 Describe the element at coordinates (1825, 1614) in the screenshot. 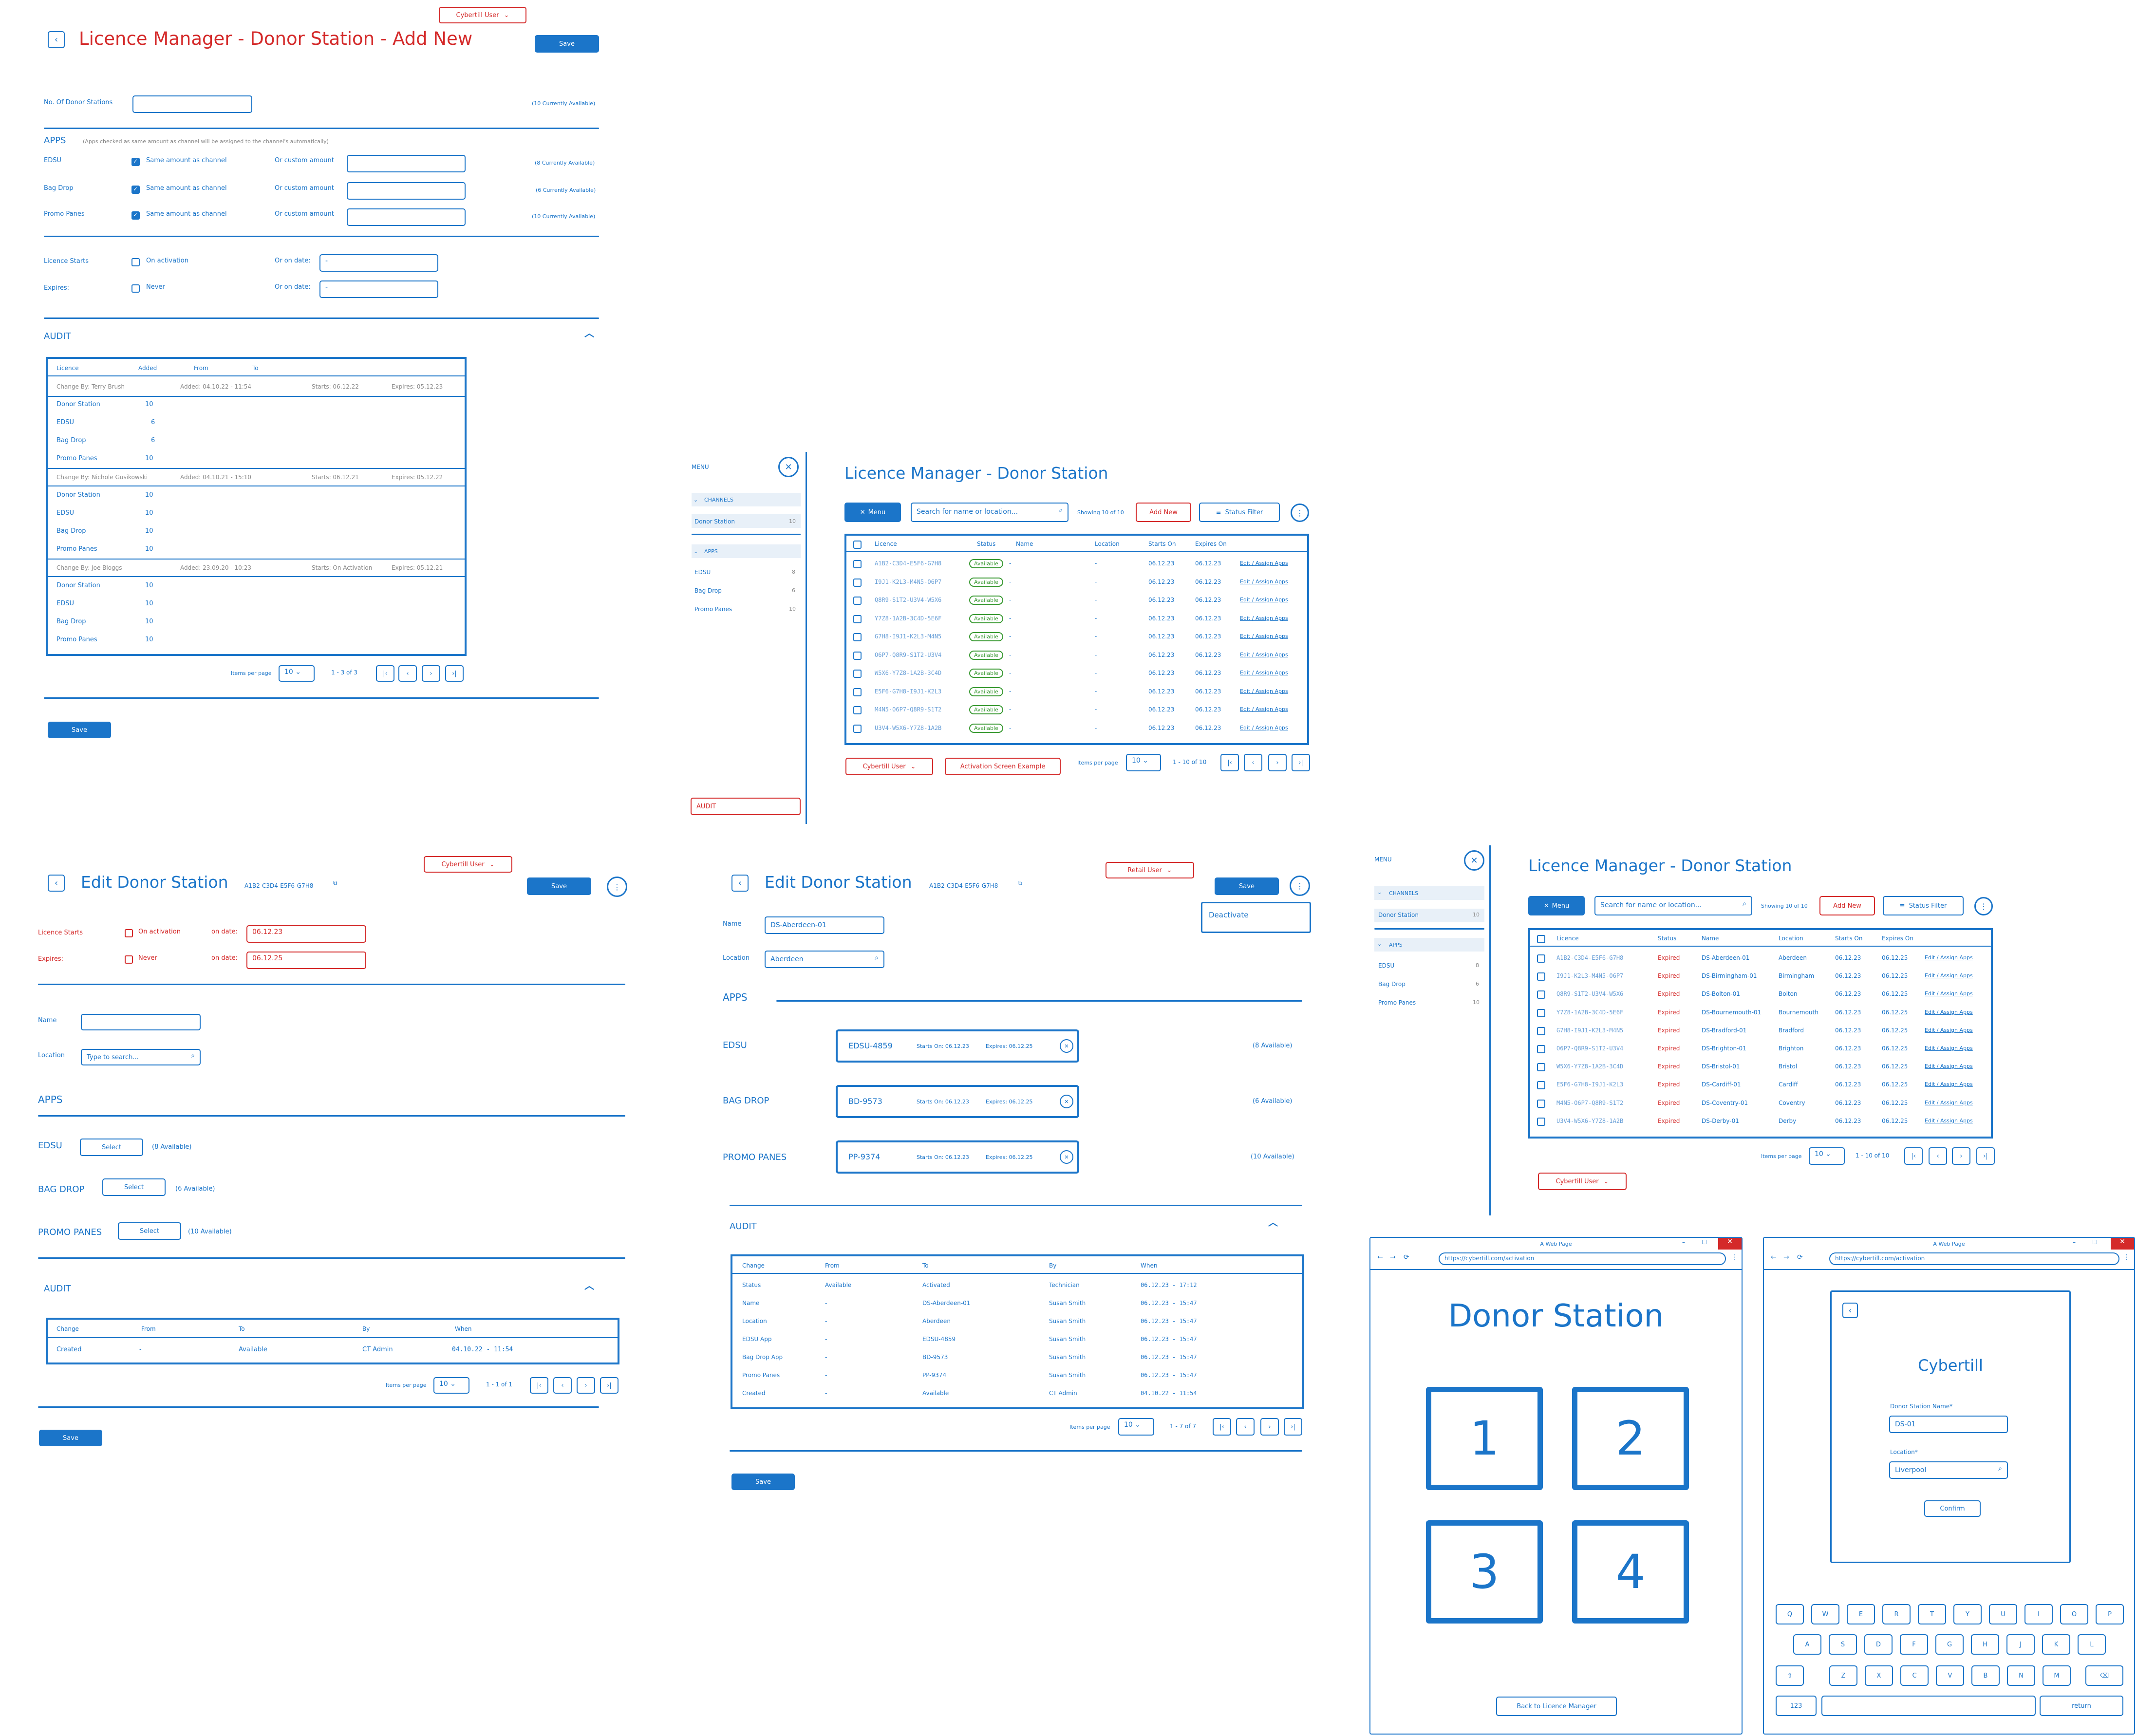

I see `key-w: W` at that location.